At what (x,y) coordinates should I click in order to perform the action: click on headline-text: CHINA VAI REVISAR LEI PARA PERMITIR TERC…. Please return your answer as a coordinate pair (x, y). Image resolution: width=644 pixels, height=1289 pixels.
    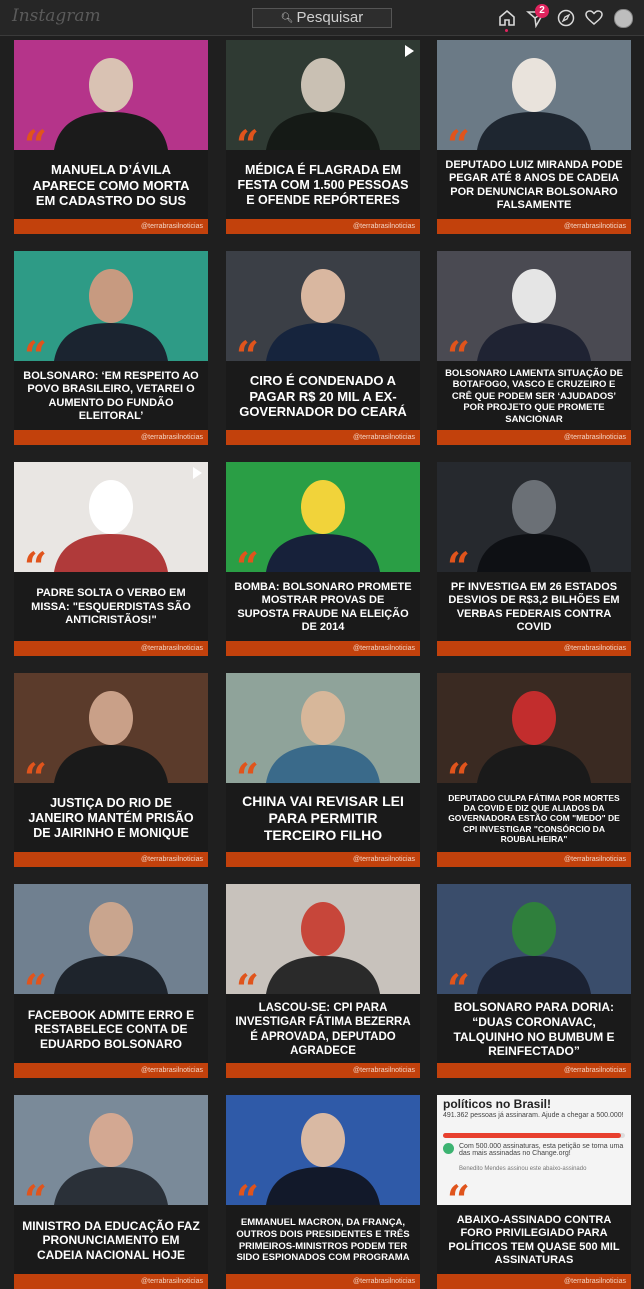
    Looking at the image, I should click on (323, 818).